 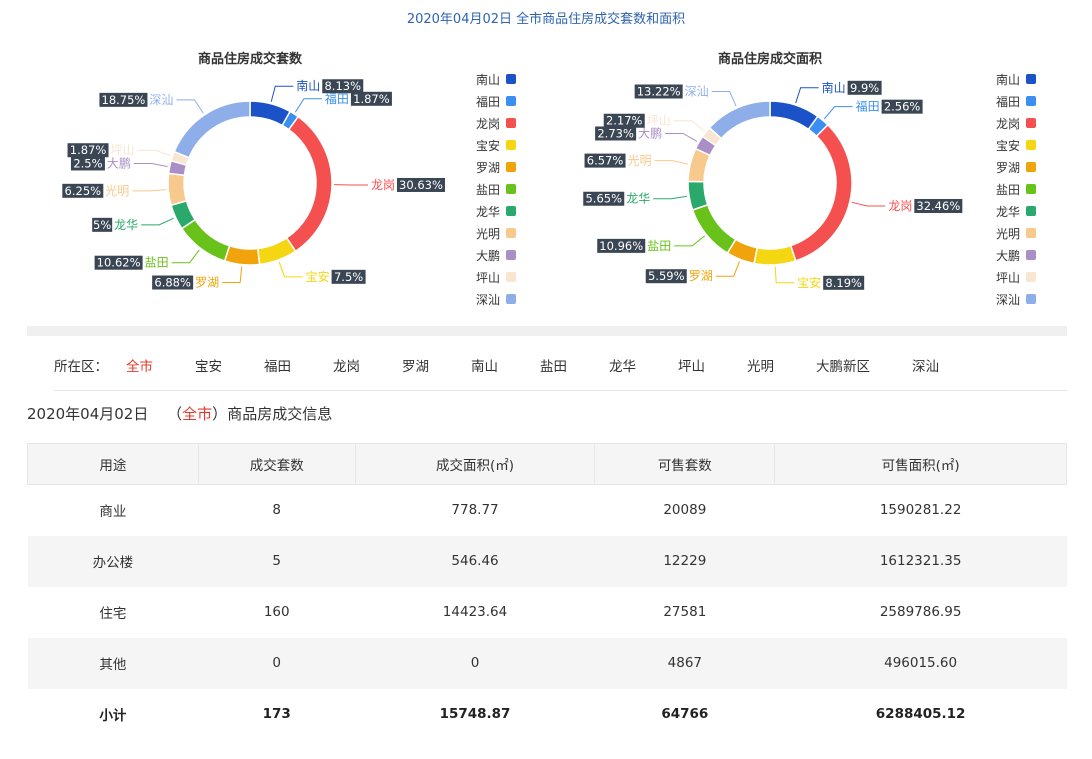 I want to click on slice-label: 大鹏 2.5%, so click(x=100, y=163).